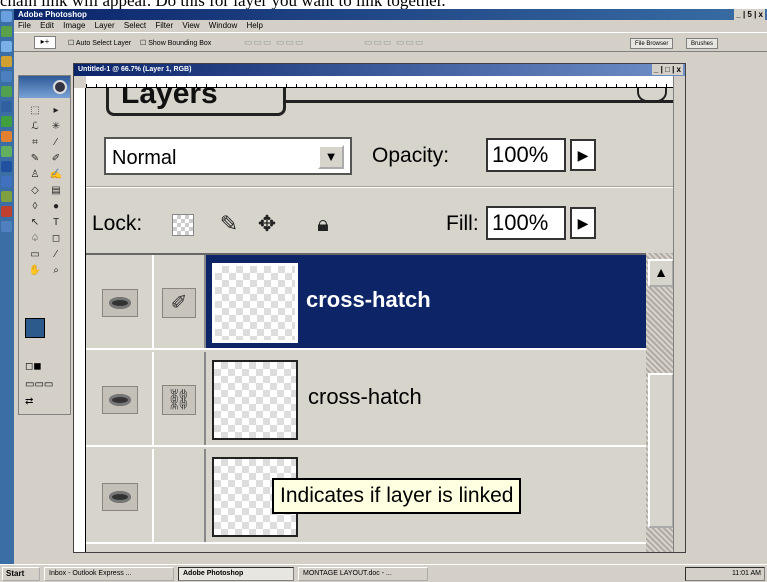 This screenshot has width=767, height=582. What do you see at coordinates (56, 142) in the screenshot?
I see `slice-tool-icon: ⁄` at bounding box center [56, 142].